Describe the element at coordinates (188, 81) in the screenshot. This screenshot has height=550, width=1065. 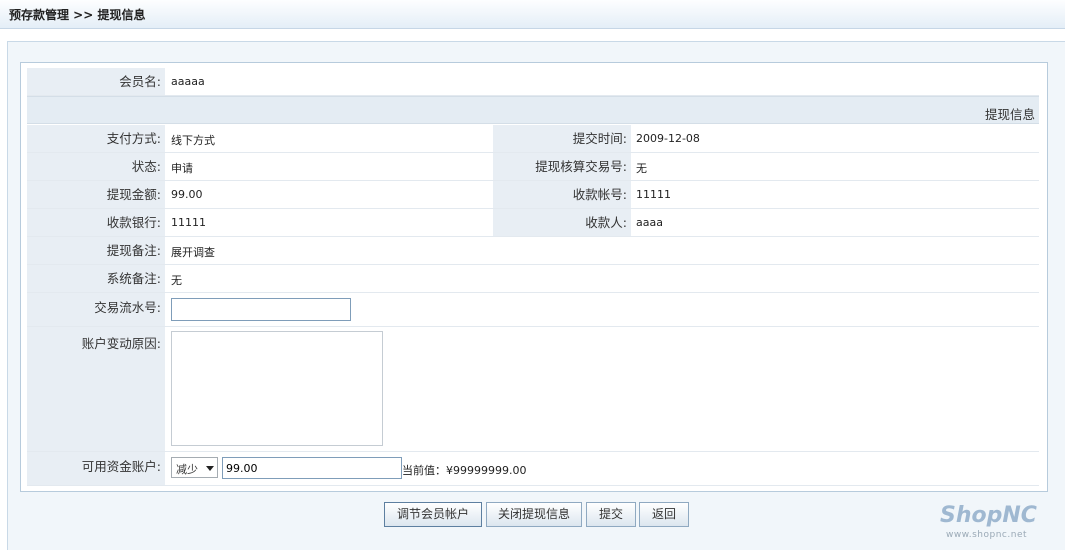
I see `member-value: aaaaa` at that location.